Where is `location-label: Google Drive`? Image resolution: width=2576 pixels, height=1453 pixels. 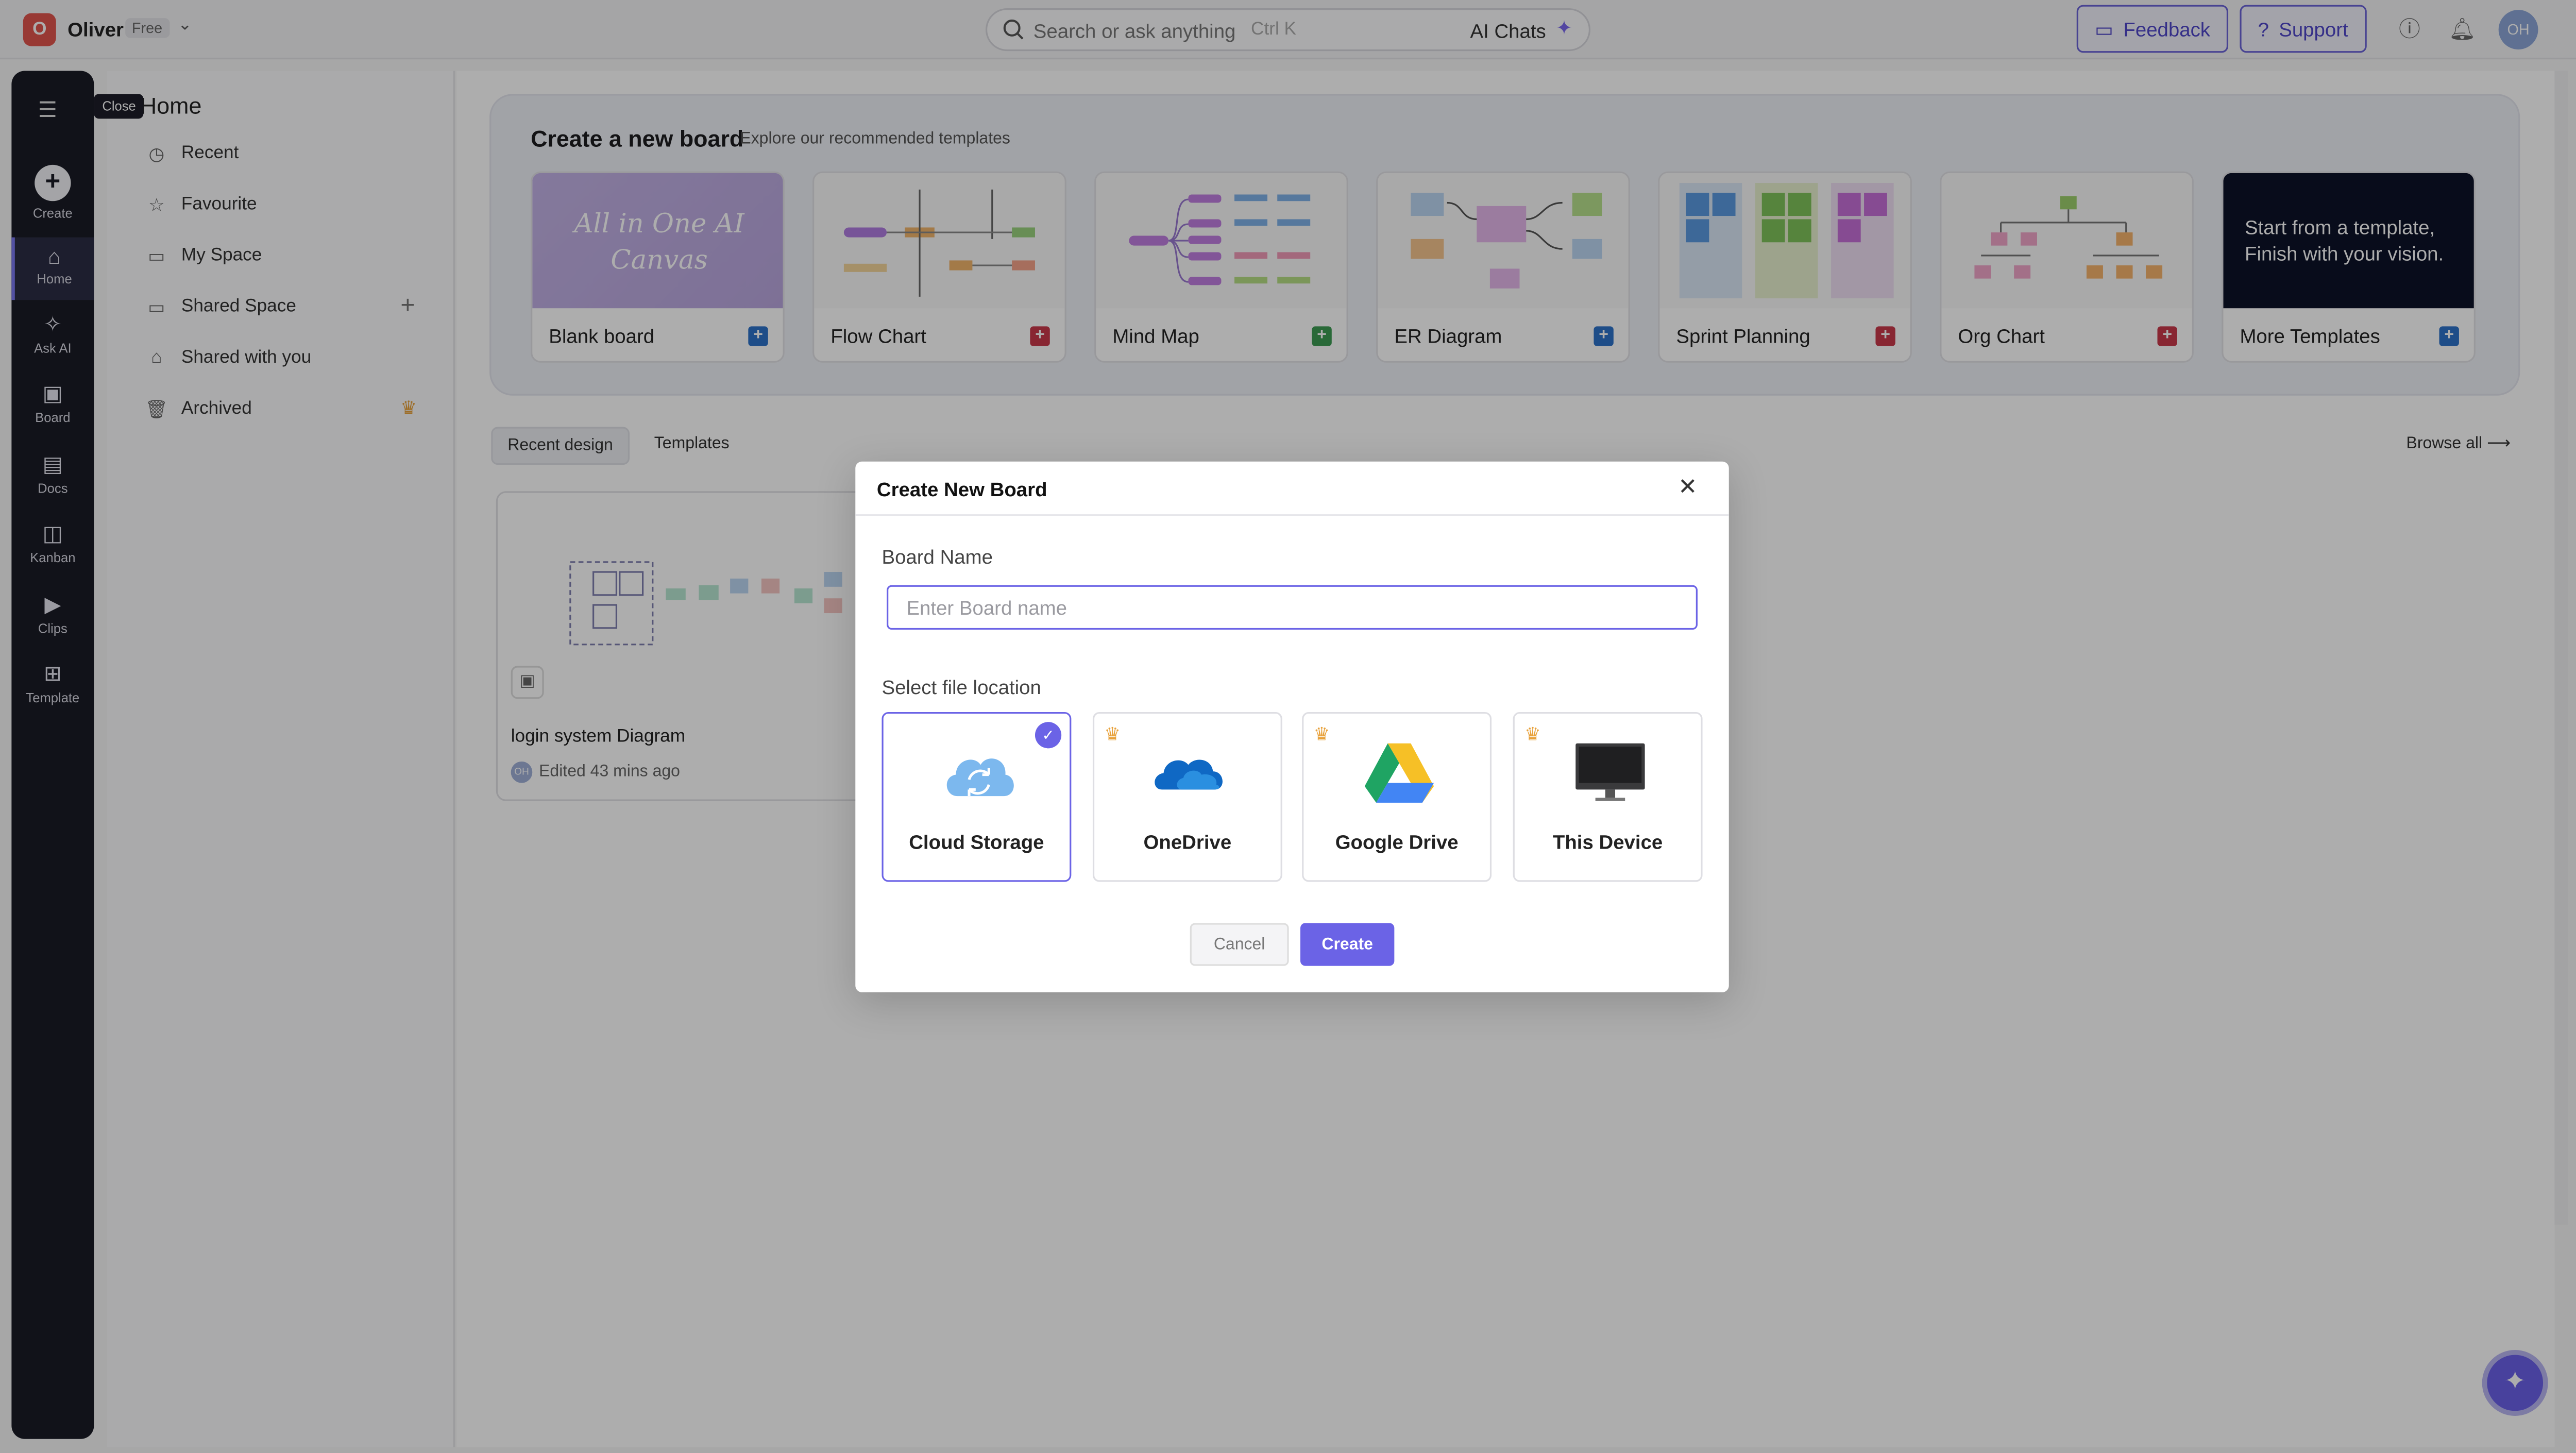
location-label: Google Drive is located at coordinates (1397, 843).